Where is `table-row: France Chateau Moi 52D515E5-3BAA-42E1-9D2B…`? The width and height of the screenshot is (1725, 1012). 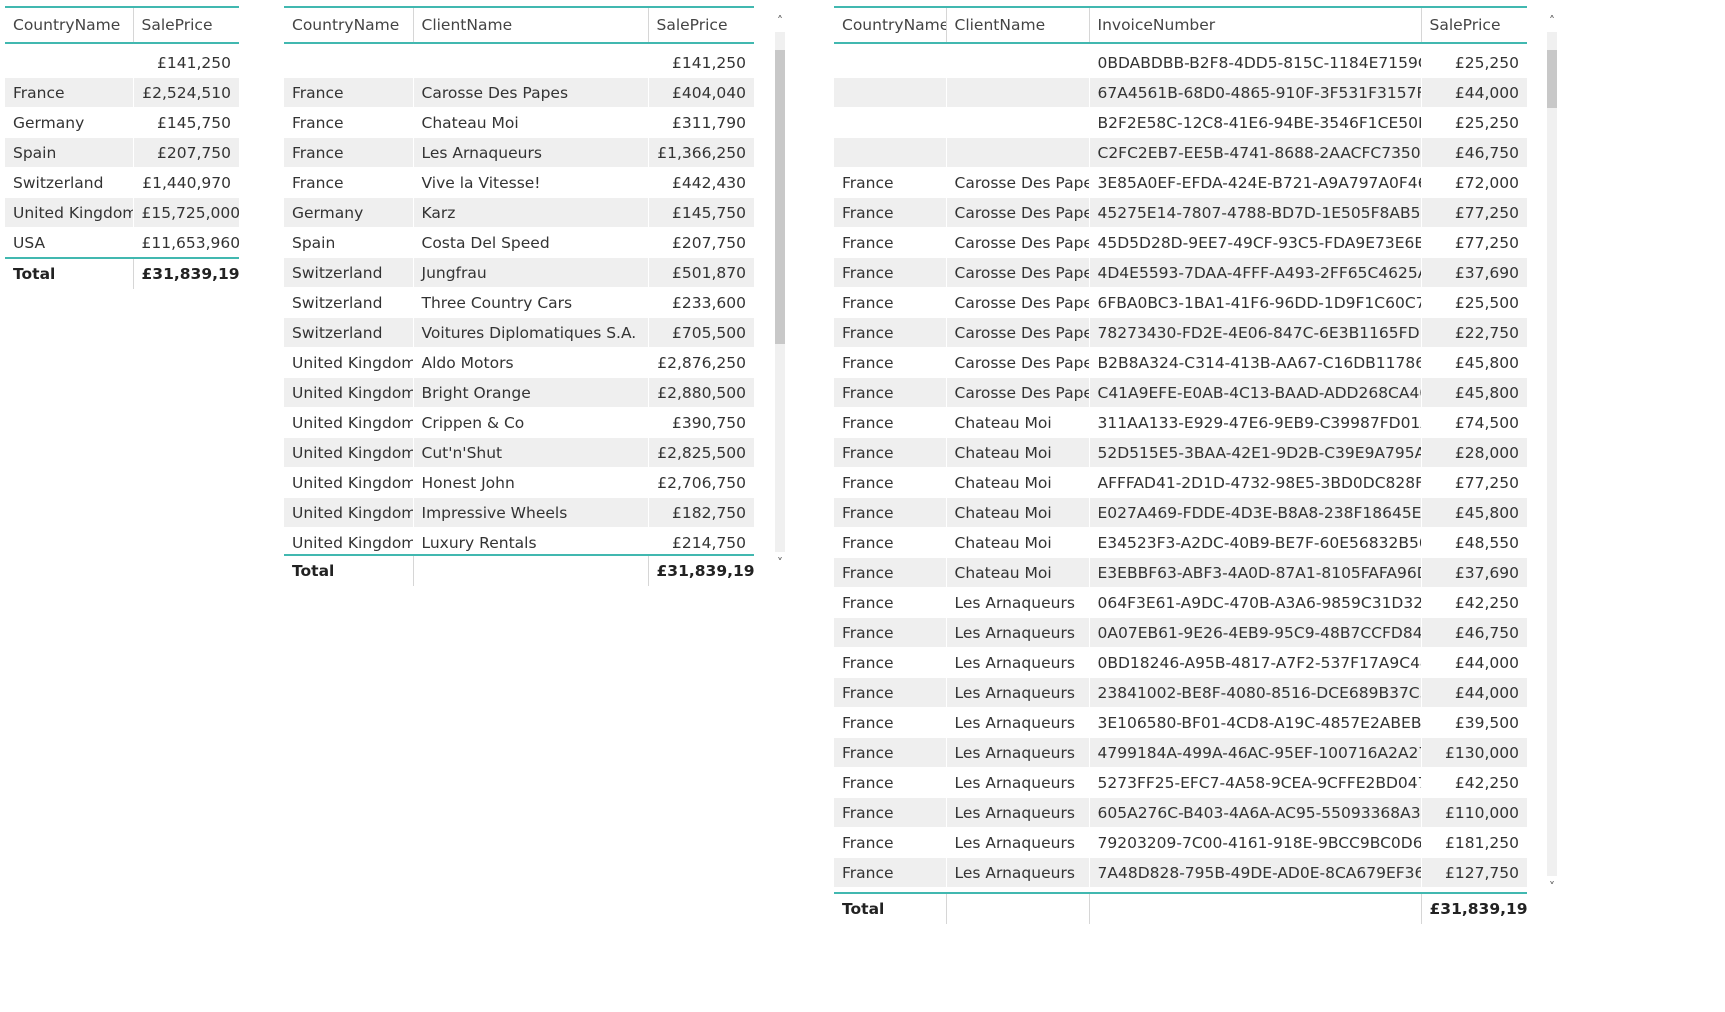 table-row: France Chateau Moi 52D515E5-3BAA-42E1-9D2B… is located at coordinates (1180, 452).